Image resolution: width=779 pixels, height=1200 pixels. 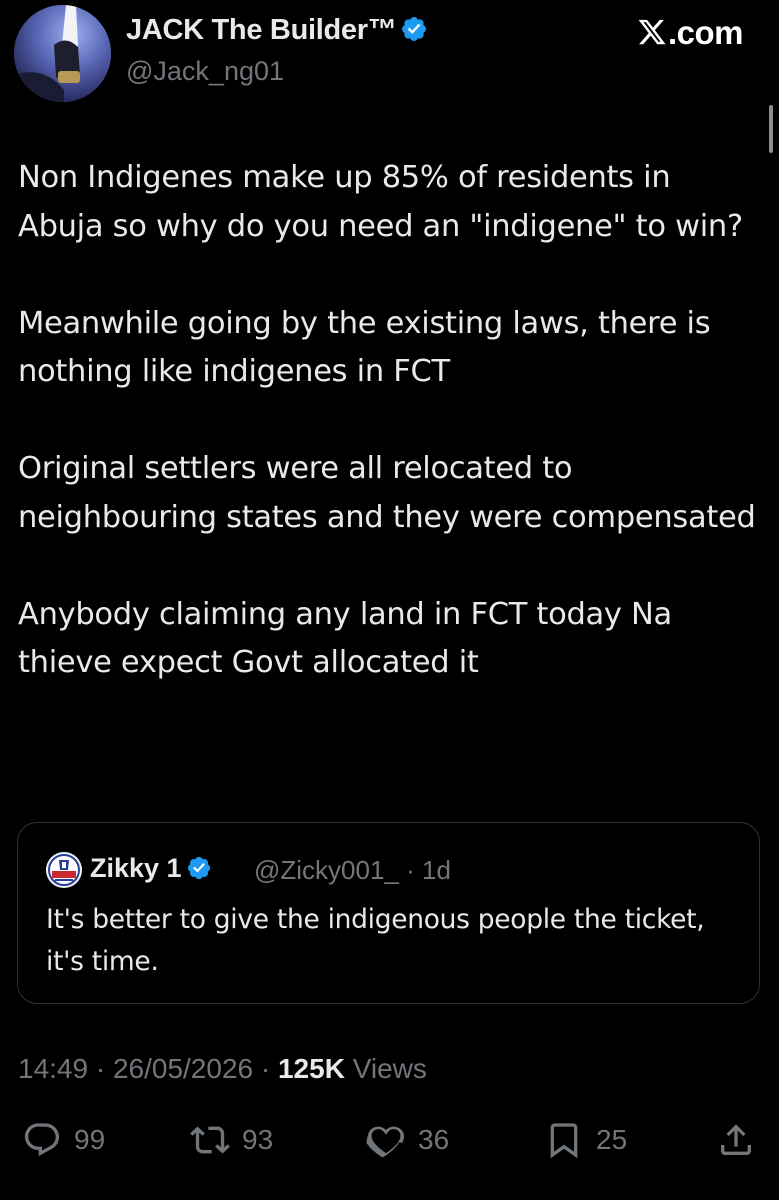 What do you see at coordinates (771, 129) in the screenshot?
I see `scroll-indicator` at bounding box center [771, 129].